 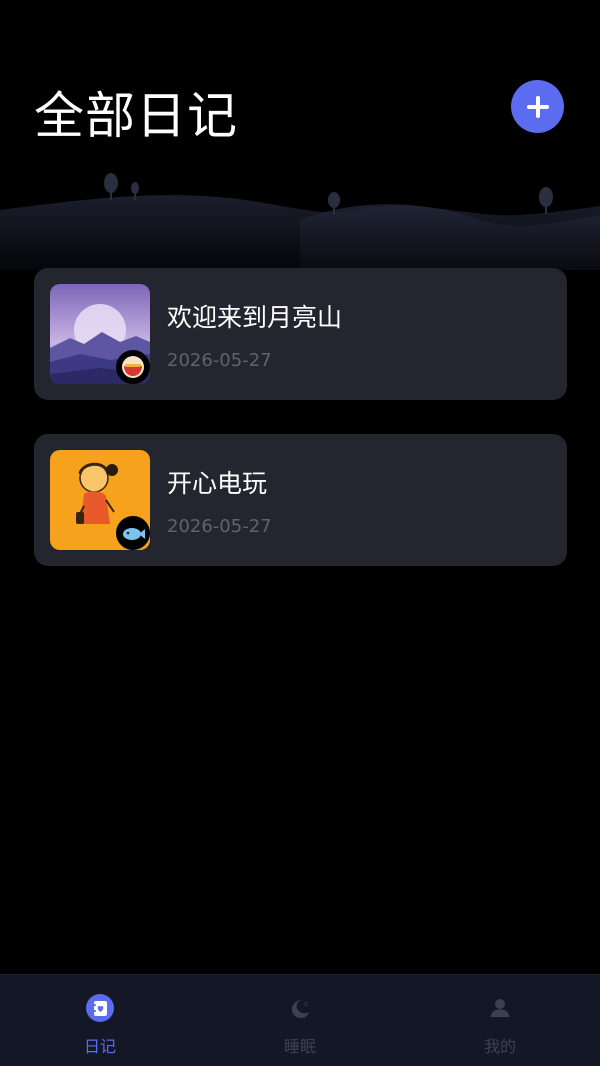 What do you see at coordinates (300, 500) in the screenshot?
I see `diary-entry-card: 开心电玩 2026-05-27` at bounding box center [300, 500].